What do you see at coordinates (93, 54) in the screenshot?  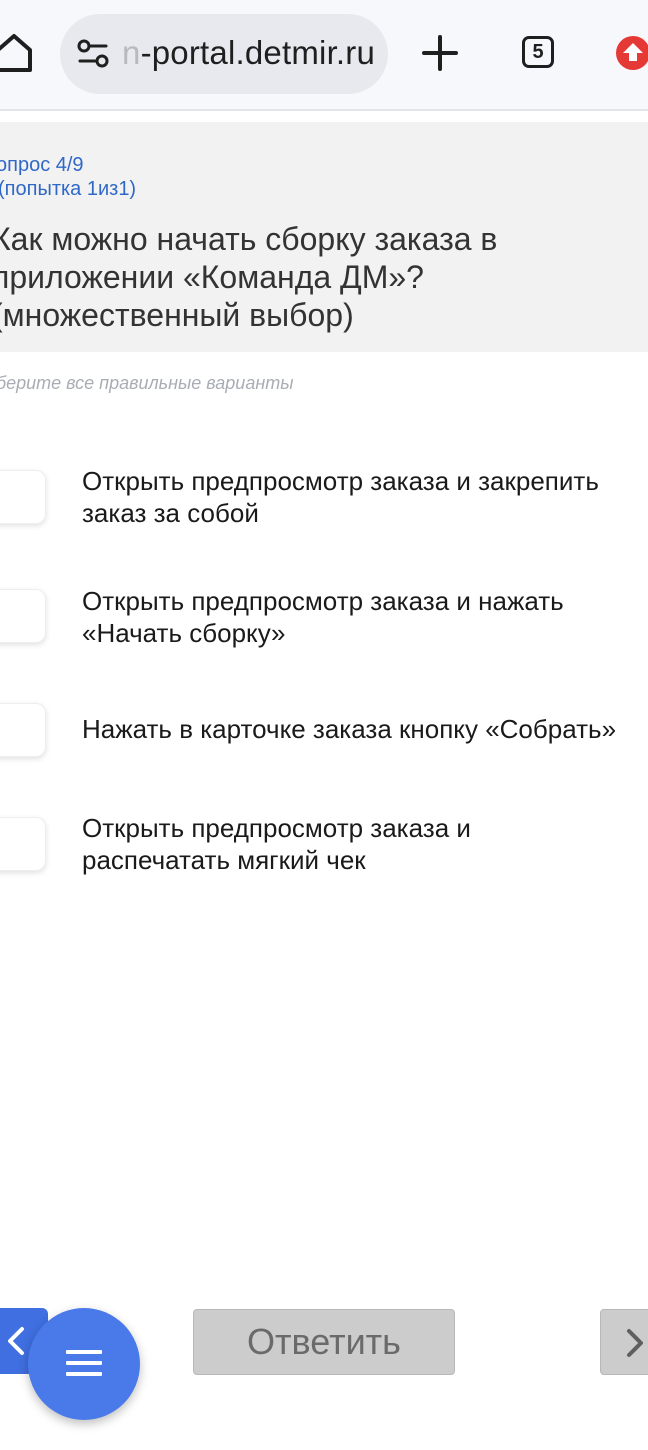 I see `tune-icon` at bounding box center [93, 54].